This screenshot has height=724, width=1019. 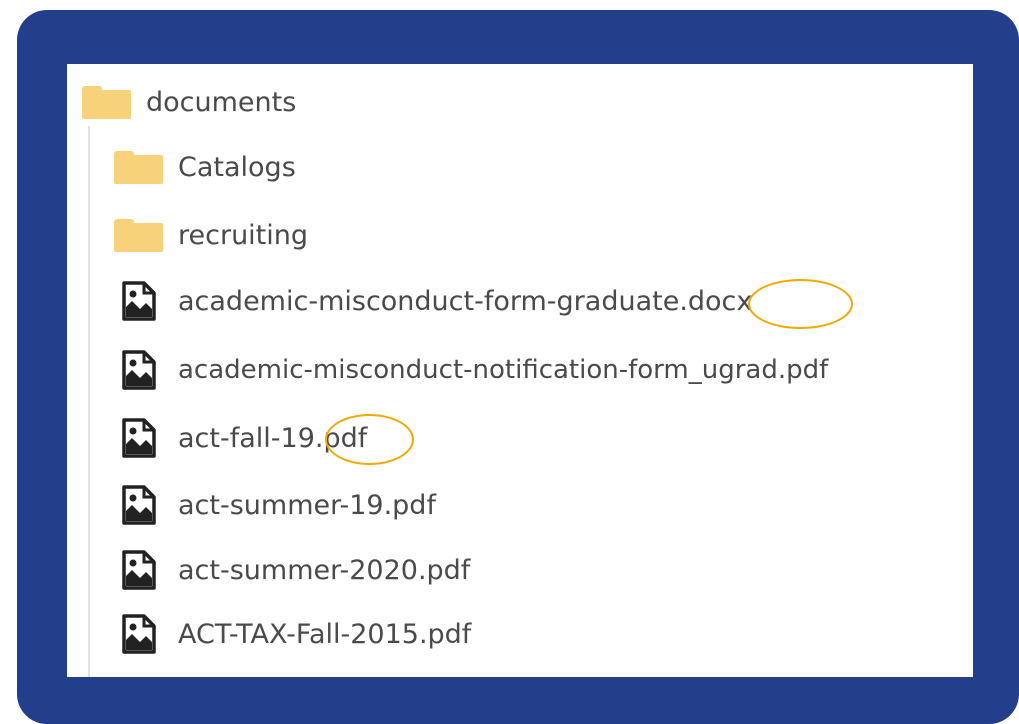 I want to click on tree-item-file: academic-misconduct-form-graduate.docx, so click(x=436, y=301).